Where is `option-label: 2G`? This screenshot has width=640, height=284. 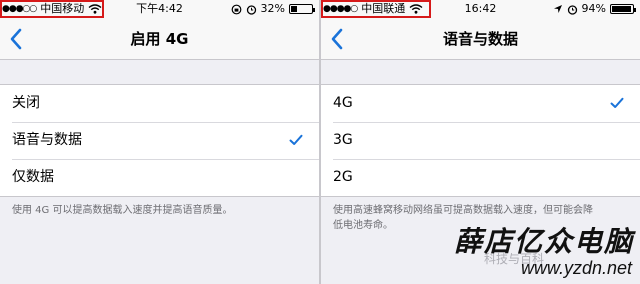 option-label: 2G is located at coordinates (343, 177).